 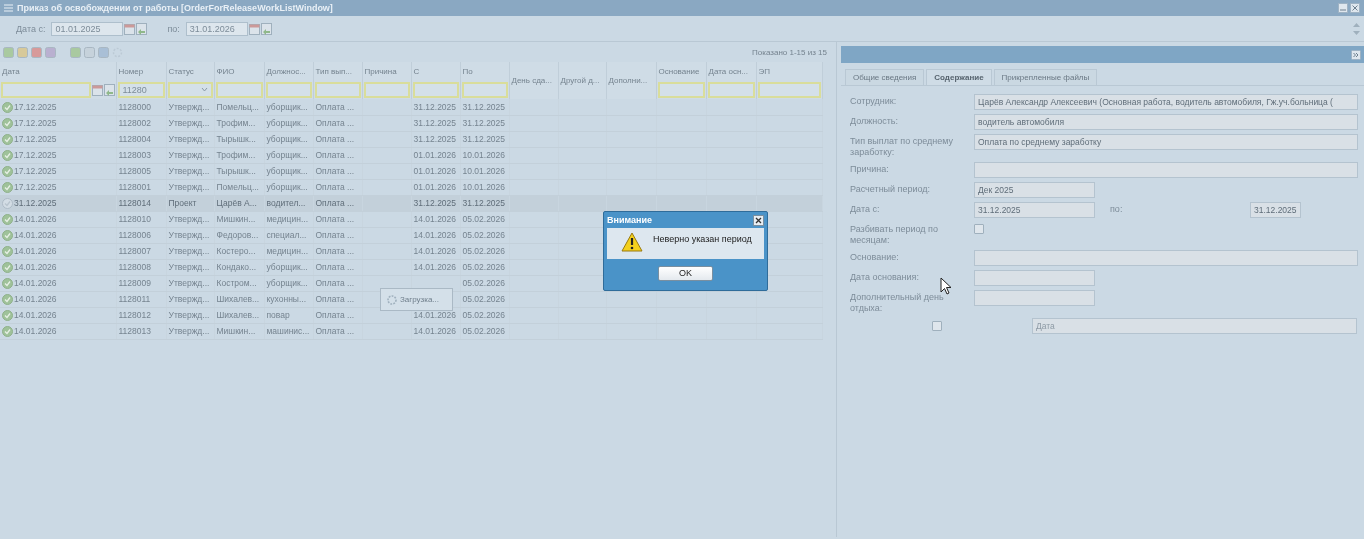 I want to click on collapse-icon, so click(x=1356, y=54).